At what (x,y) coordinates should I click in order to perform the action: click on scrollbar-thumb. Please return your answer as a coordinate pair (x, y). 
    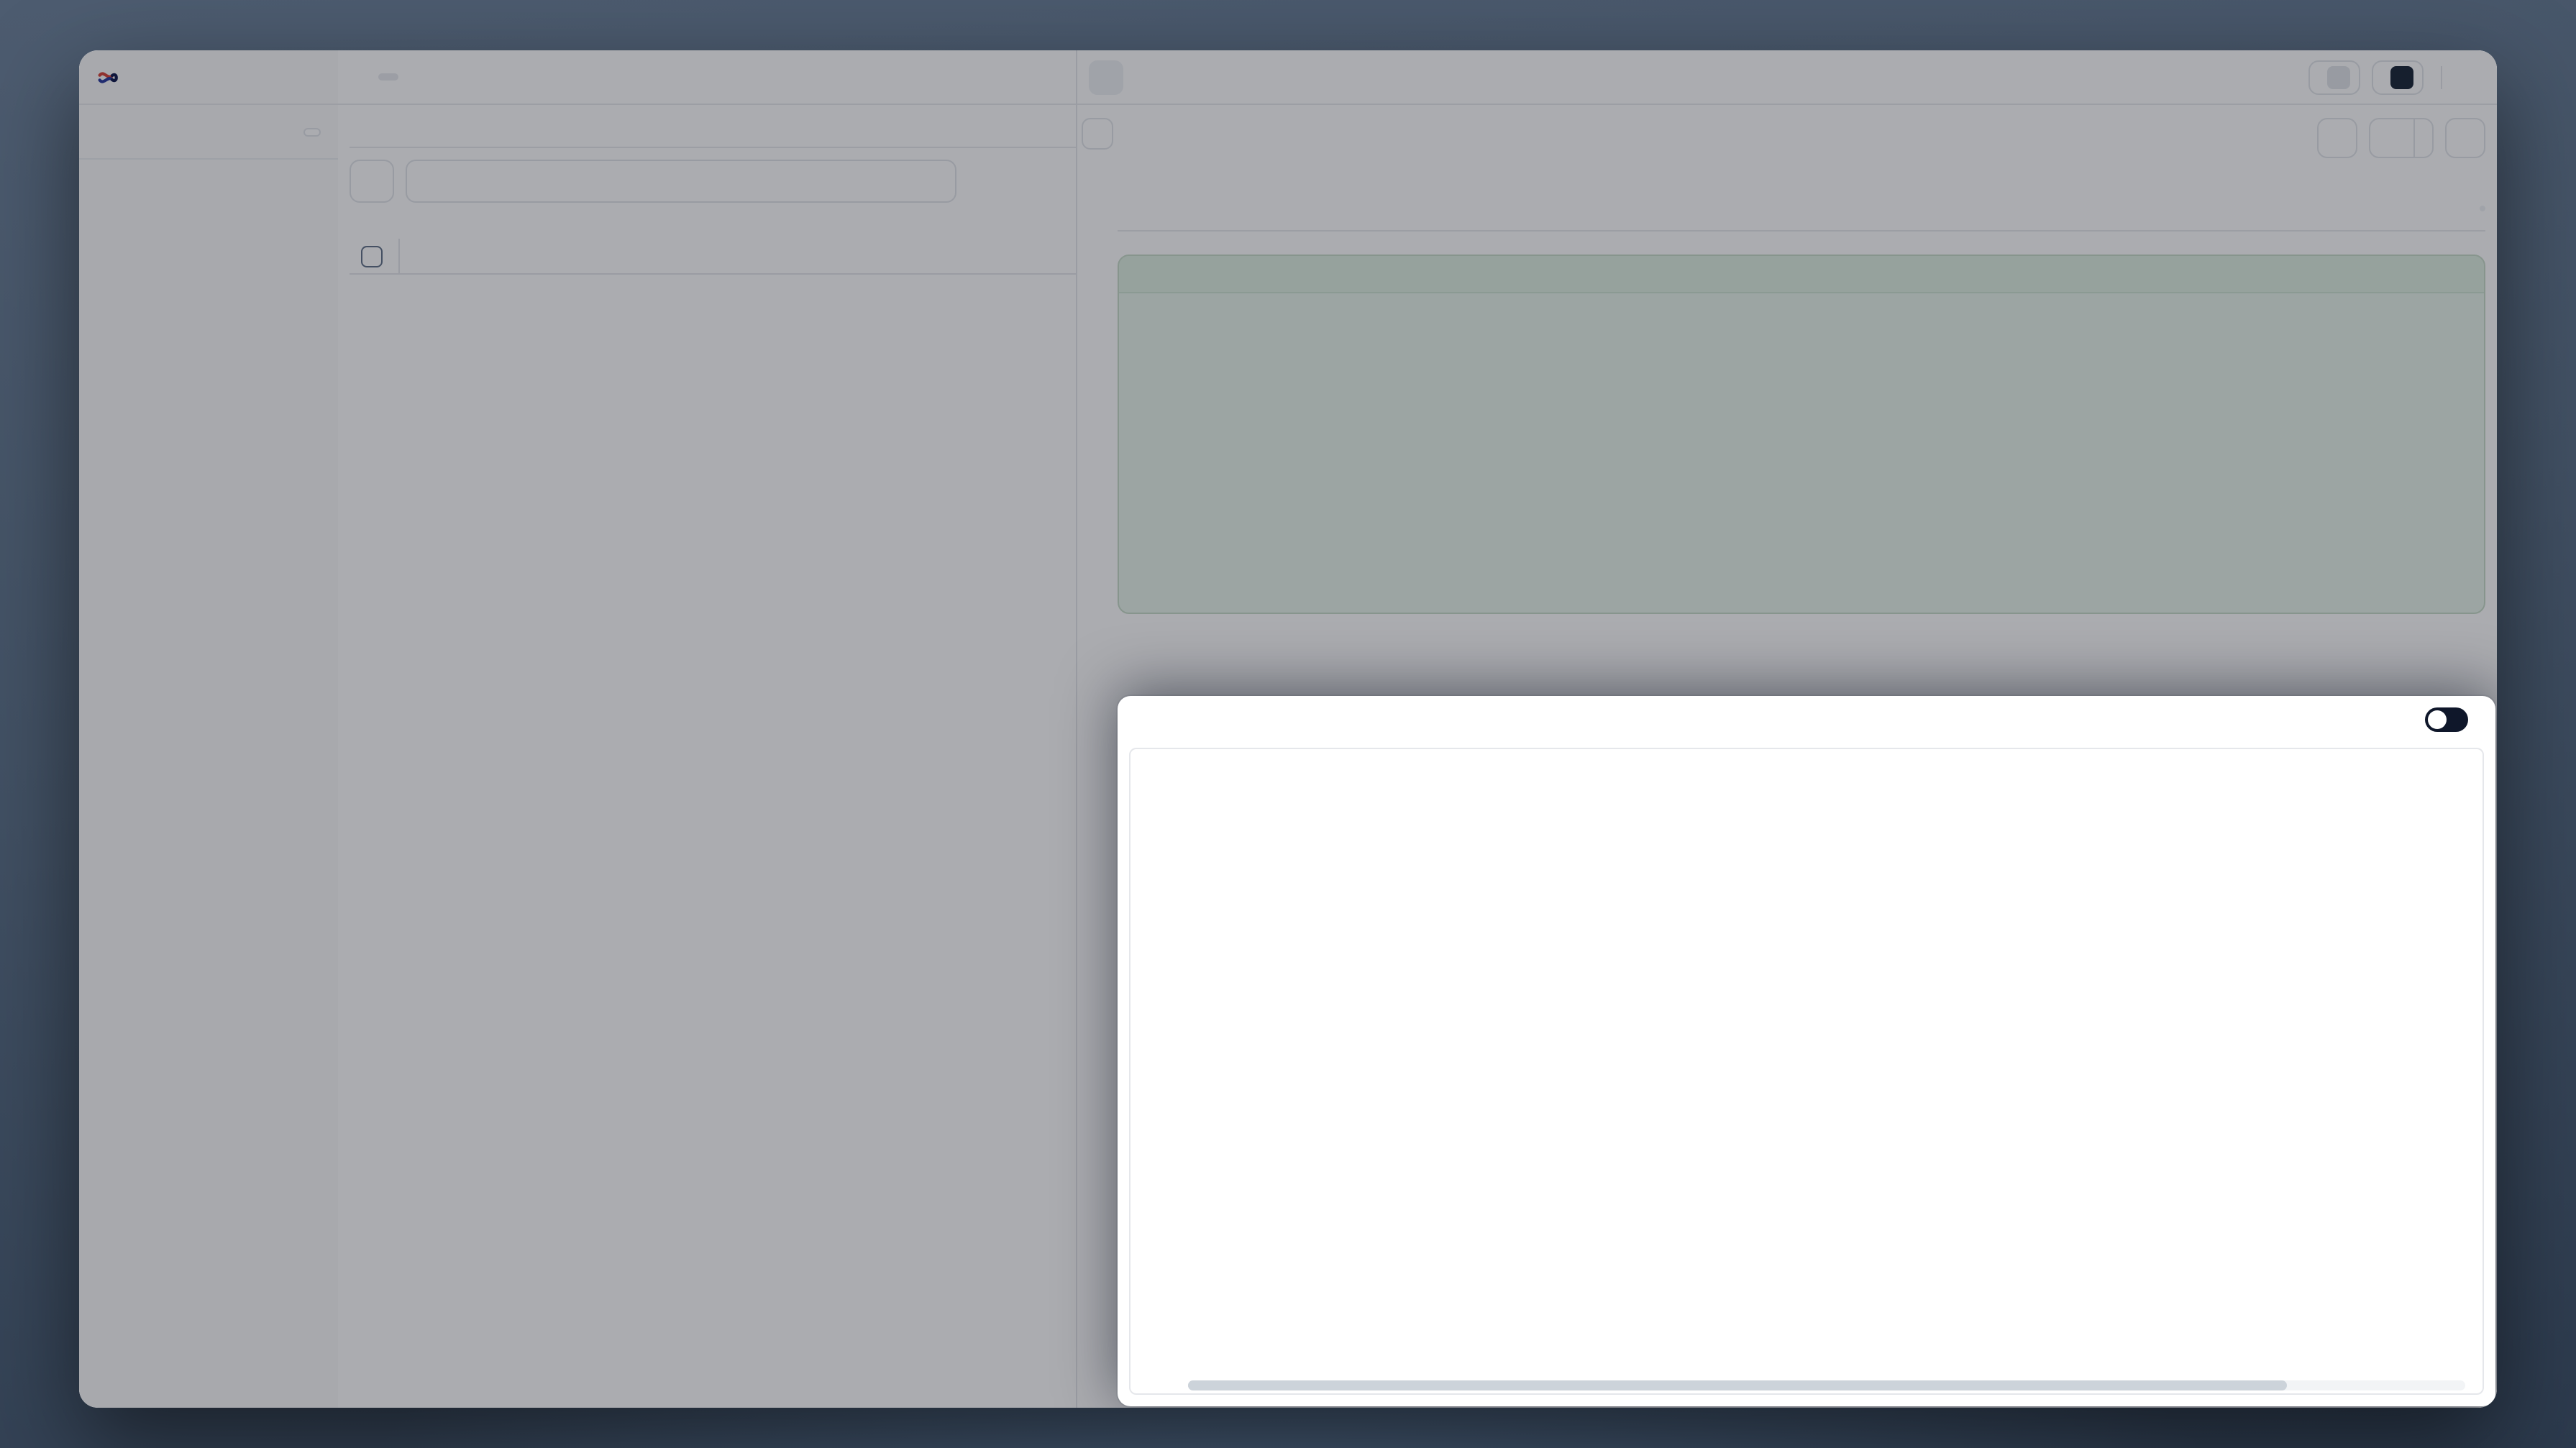
    Looking at the image, I should click on (1737, 1385).